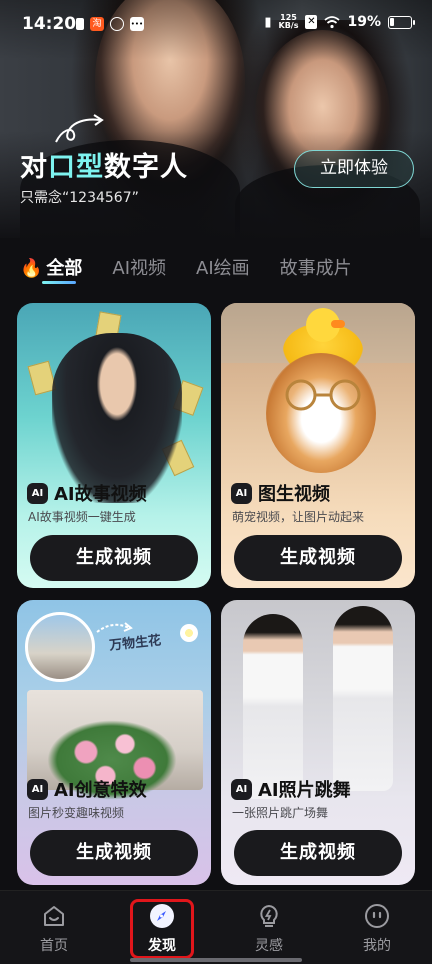 This screenshot has height=964, width=432. I want to click on battery-percent: 19%, so click(364, 22).